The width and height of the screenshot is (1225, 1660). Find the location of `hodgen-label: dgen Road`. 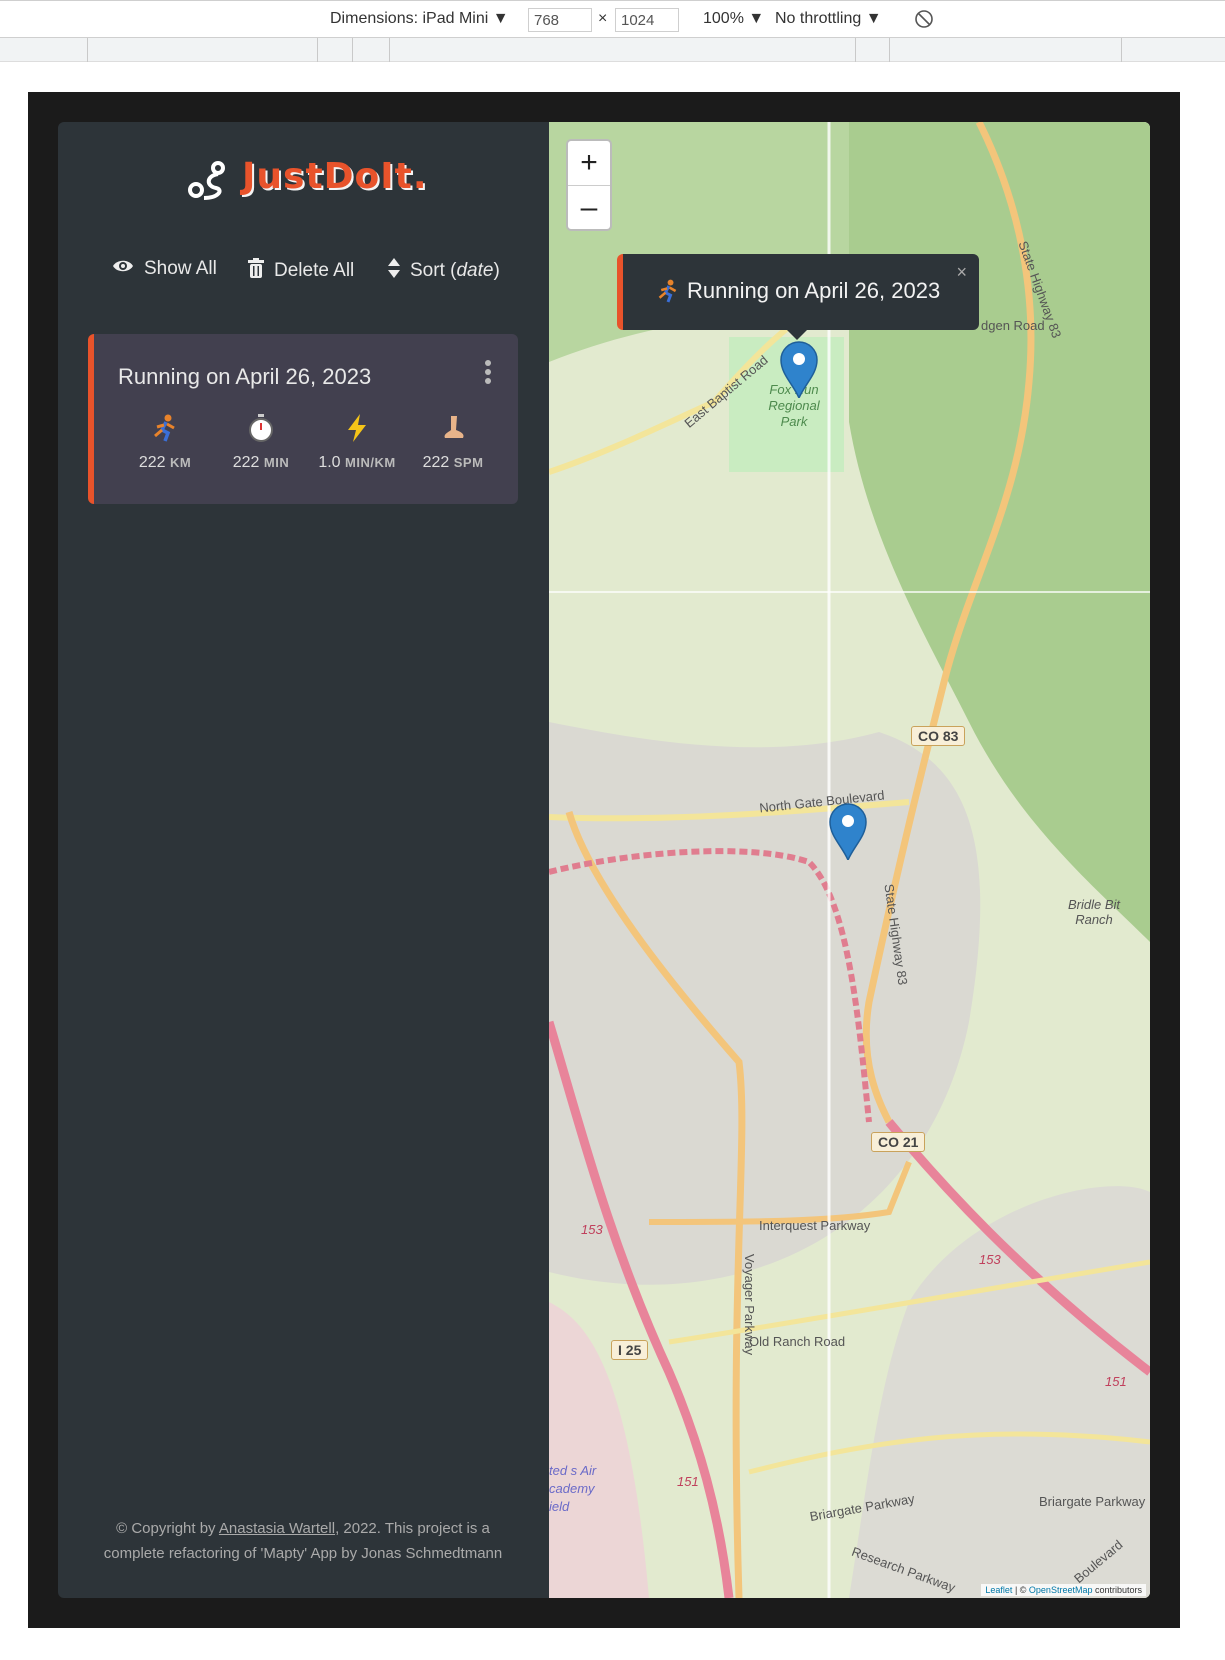

hodgen-label: dgen Road is located at coordinates (1013, 325).